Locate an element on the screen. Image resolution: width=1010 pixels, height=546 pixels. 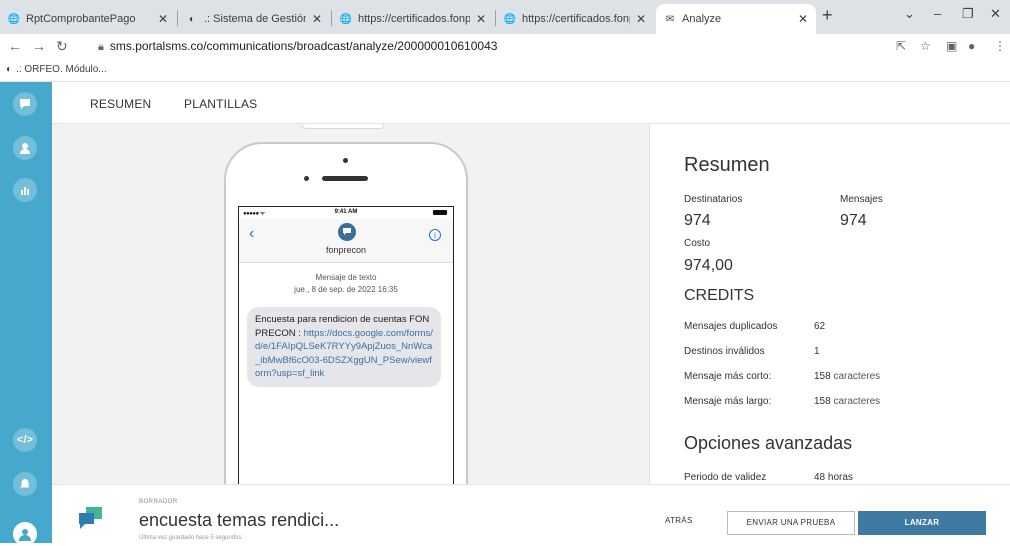
new-tab-button: + is located at coordinates (827, 15).